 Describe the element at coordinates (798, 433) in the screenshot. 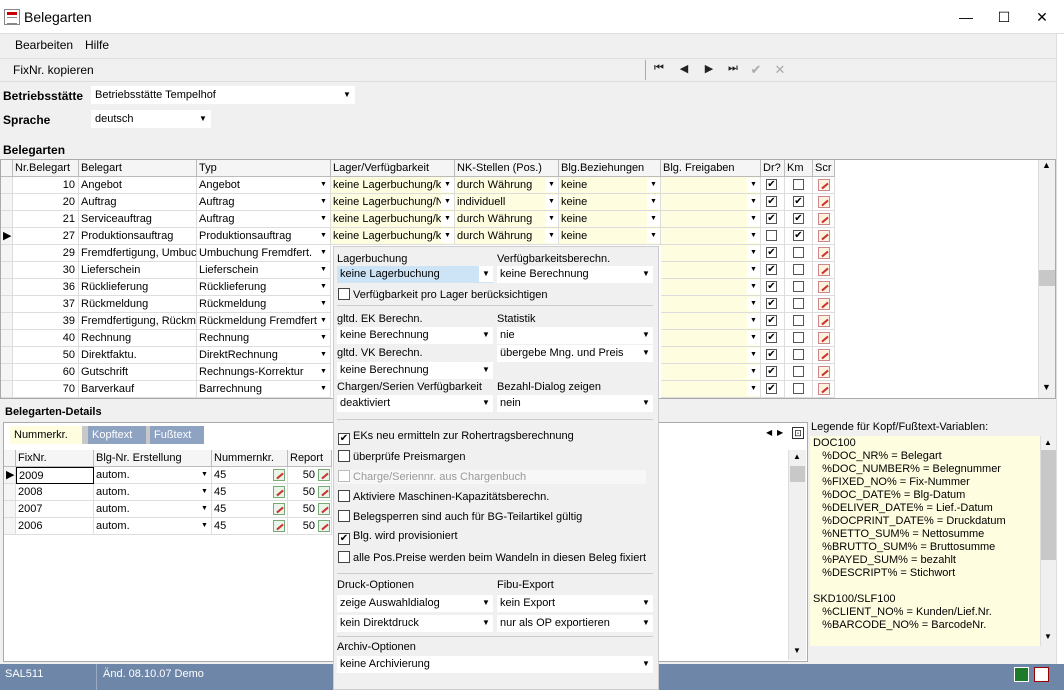

I see `detach-icon: ⊡` at that location.